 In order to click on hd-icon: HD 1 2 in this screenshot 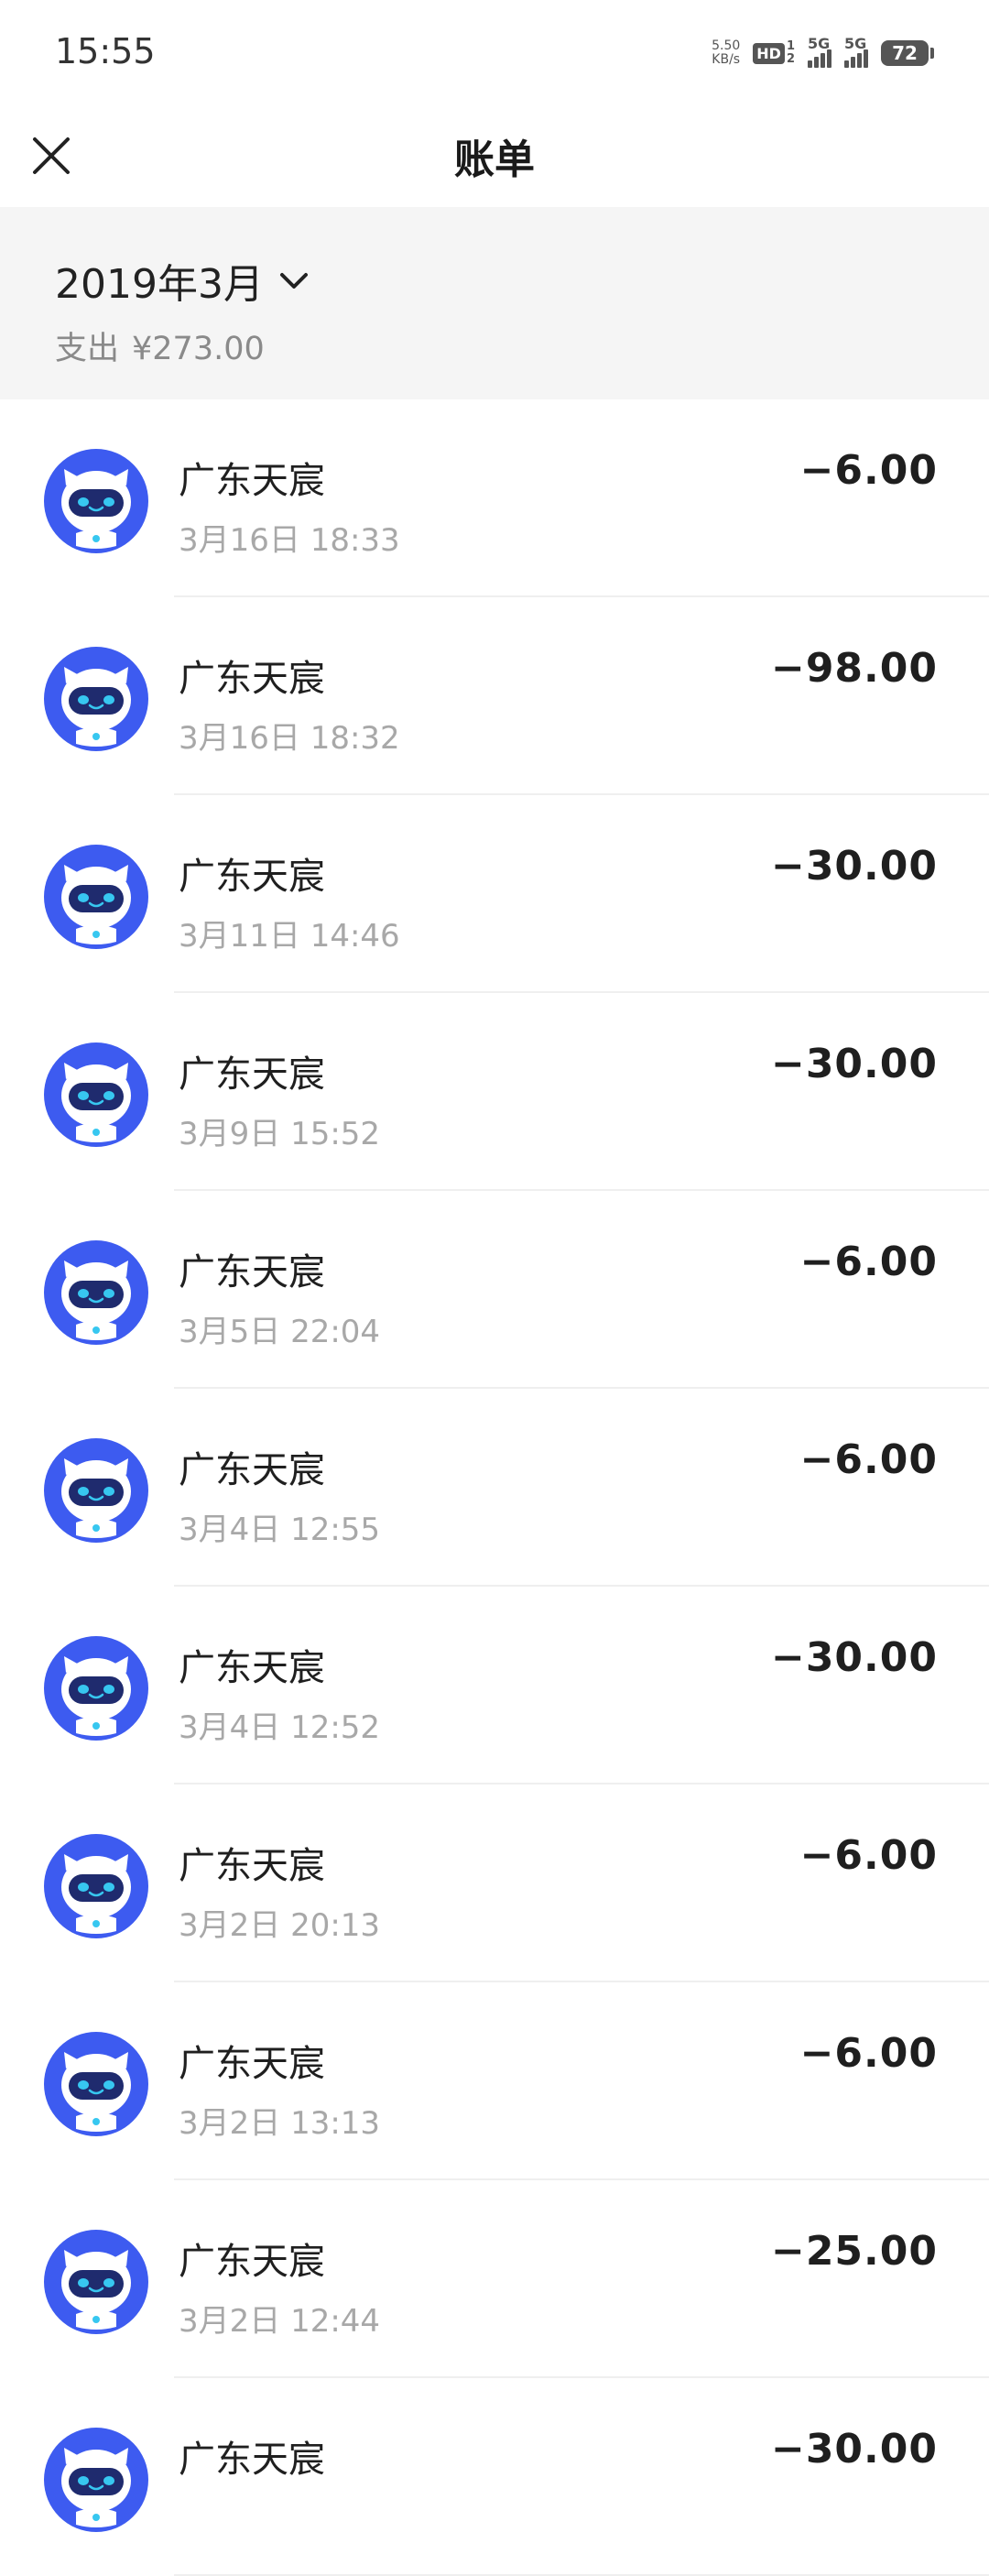, I will do `click(774, 53)`.